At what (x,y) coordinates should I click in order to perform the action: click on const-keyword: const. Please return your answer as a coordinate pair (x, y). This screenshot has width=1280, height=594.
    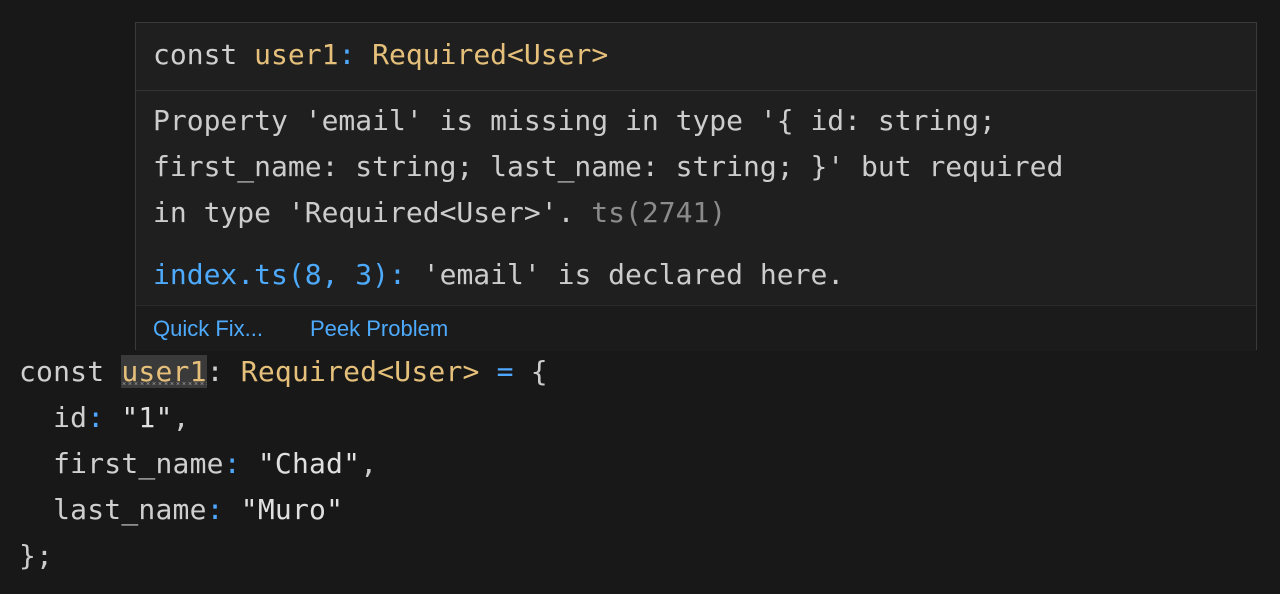
    Looking at the image, I should click on (62, 371).